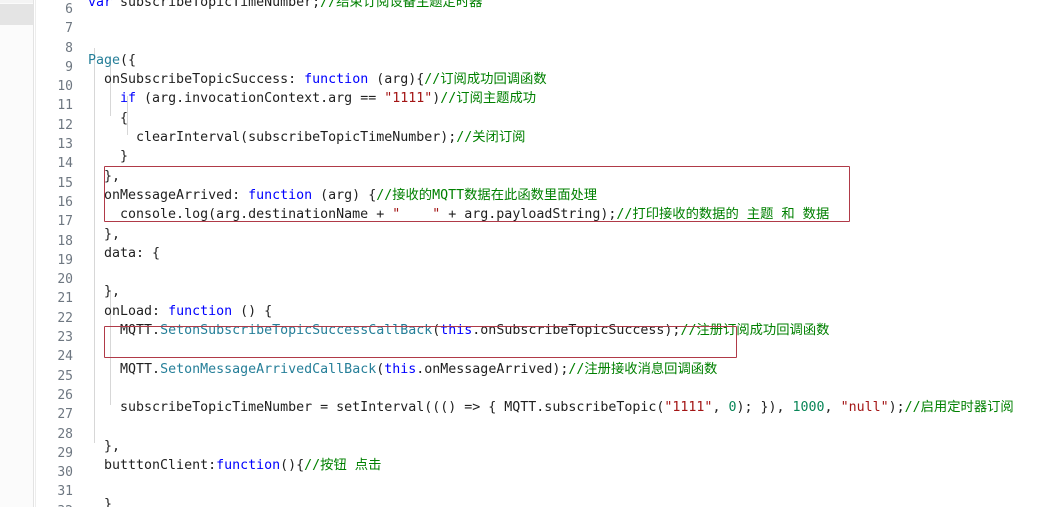 The image size is (1060, 507). I want to click on code-token-plain: MQTT., so click(124, 369).